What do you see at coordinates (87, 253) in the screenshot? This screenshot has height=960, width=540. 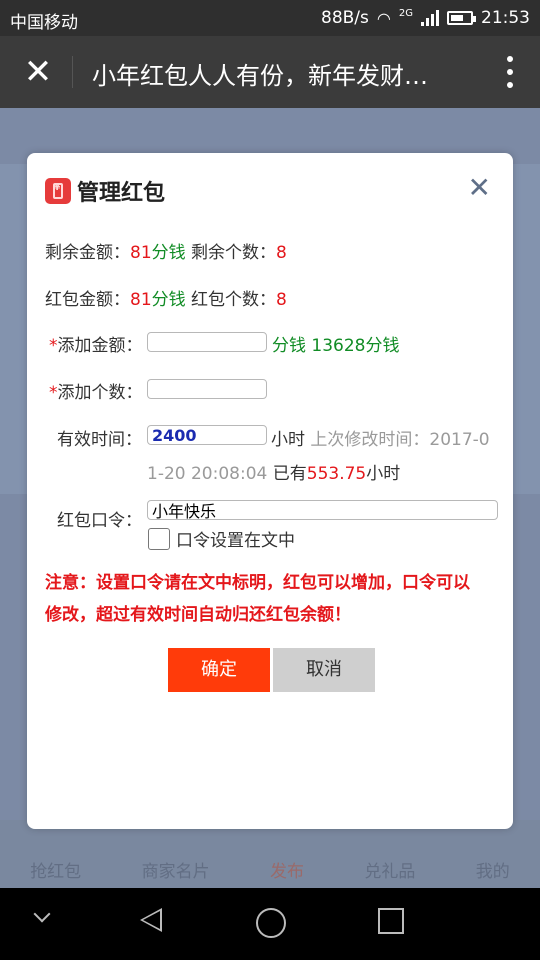 I see `remaining-amount-label: 剩余金额：` at bounding box center [87, 253].